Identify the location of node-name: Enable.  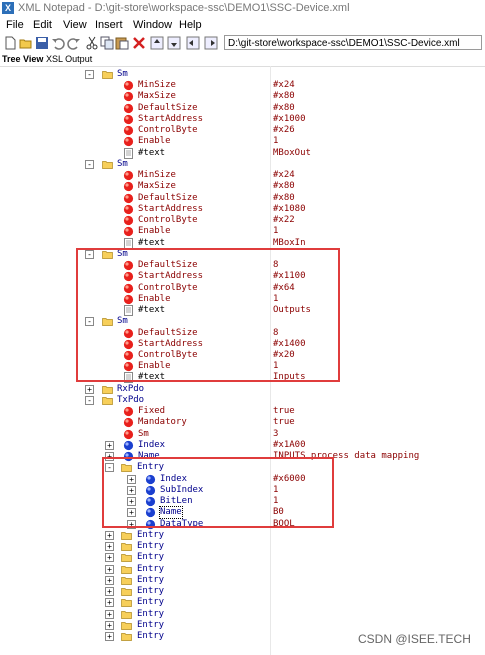
(154, 231).